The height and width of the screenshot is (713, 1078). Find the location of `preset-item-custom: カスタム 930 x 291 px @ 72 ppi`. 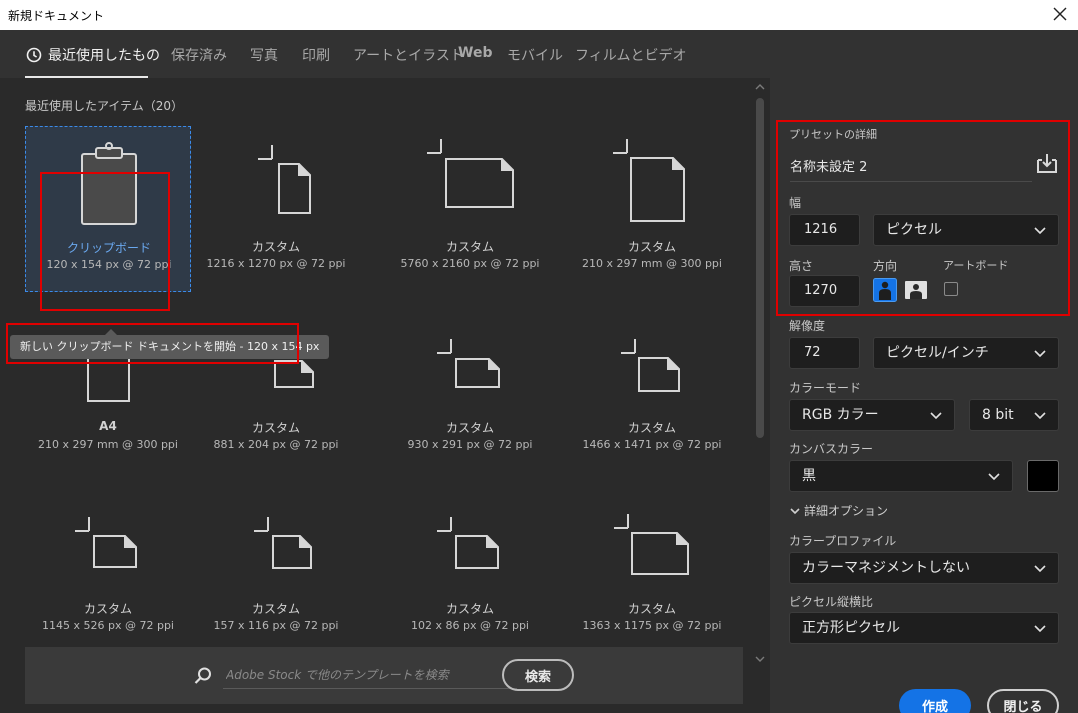

preset-item-custom: カスタム 930 x 291 px @ 72 ppi is located at coordinates (470, 390).